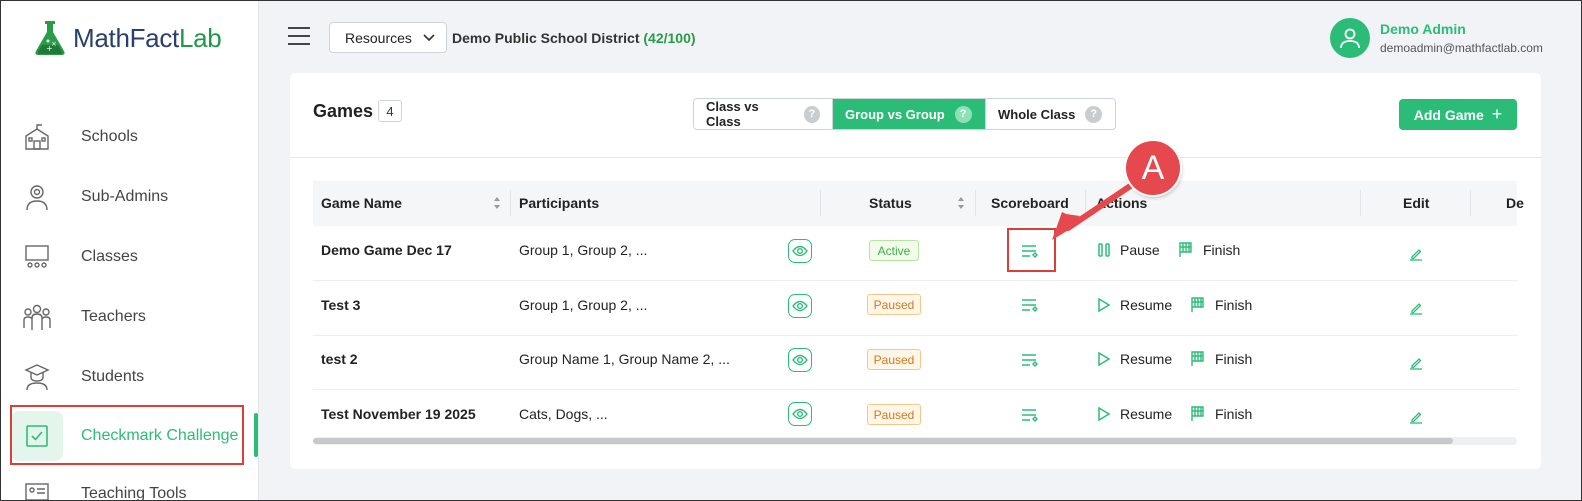  Describe the element at coordinates (37, 377) in the screenshot. I see `student-icon` at that location.